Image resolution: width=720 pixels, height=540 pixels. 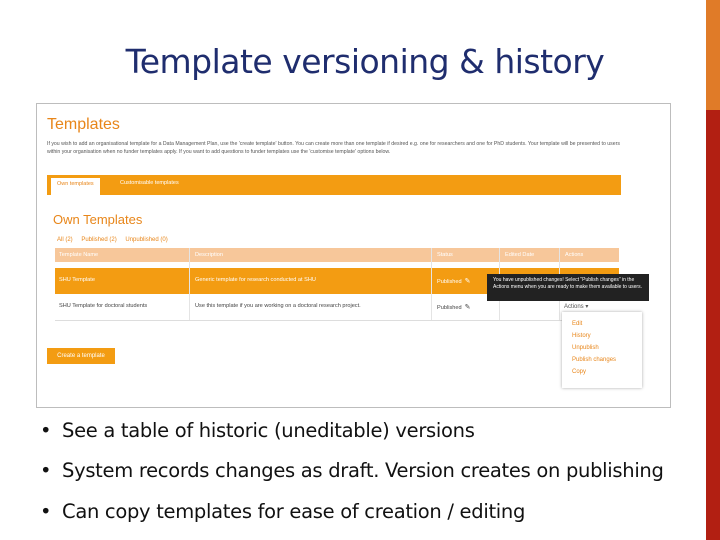 I want to click on tab-bar: Own templates Customisable templates, so click(x=334, y=185).